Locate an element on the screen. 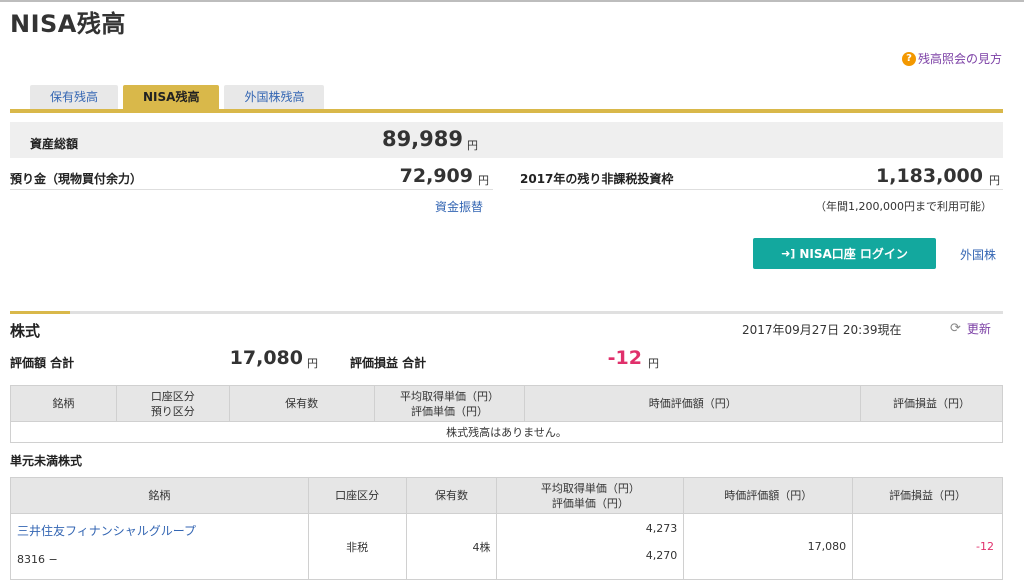 The image size is (1024, 585). total-assets-label: 資産総額 is located at coordinates (54, 144).